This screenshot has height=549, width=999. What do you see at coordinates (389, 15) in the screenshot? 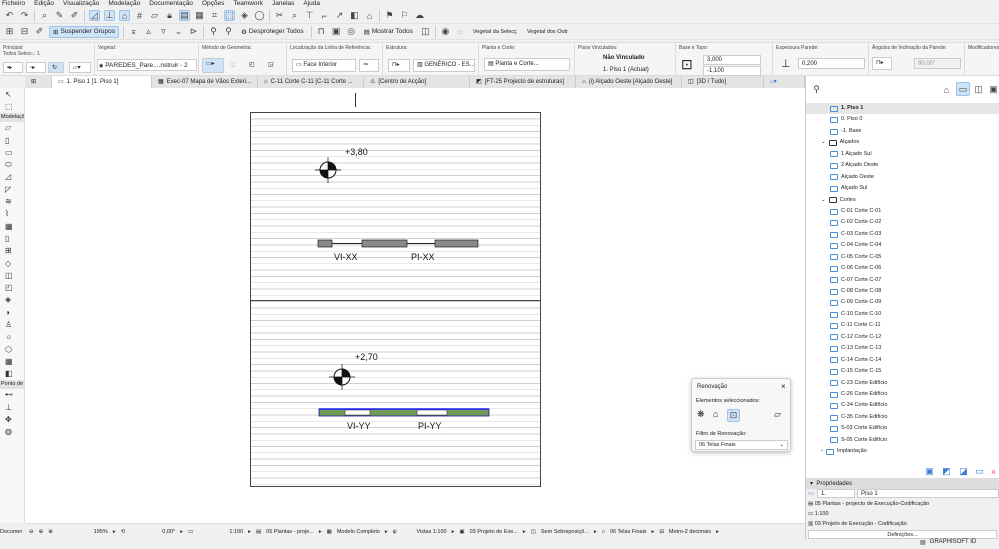
I see `flag-icon: ⚑` at bounding box center [389, 15].